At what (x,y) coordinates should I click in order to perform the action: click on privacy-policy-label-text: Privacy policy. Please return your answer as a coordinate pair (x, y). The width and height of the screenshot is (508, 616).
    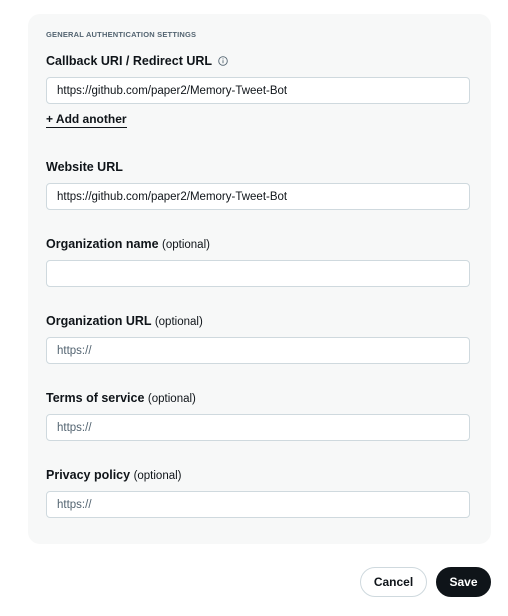
    Looking at the image, I should click on (88, 475).